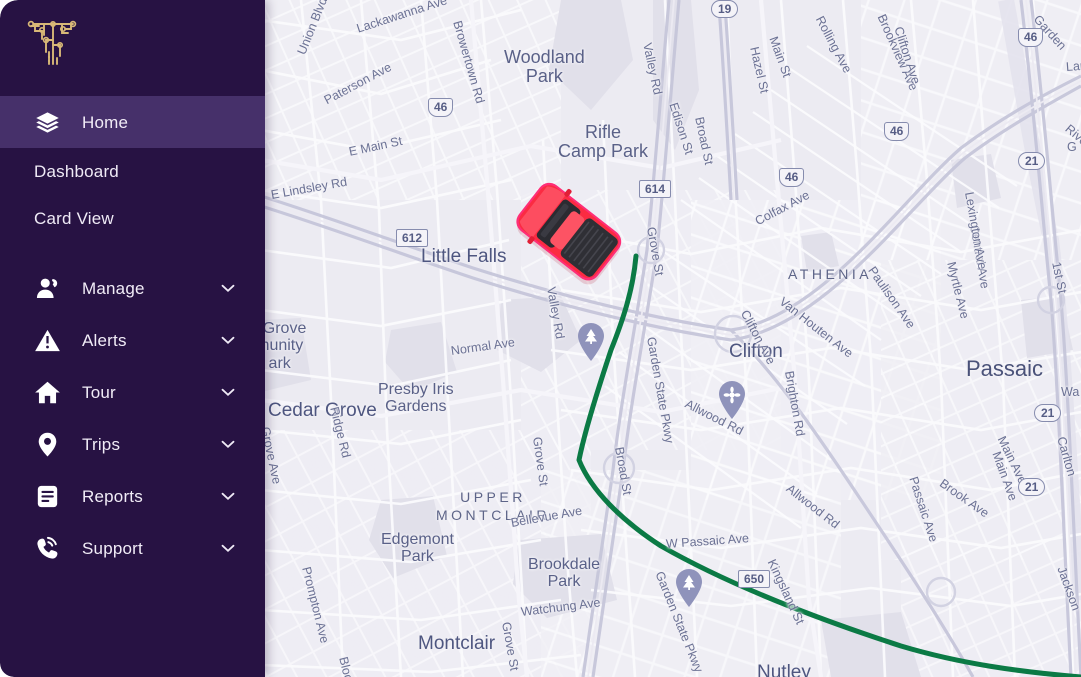  I want to click on sidebar-subitem-dashboard: Dashboard, so click(132, 171).